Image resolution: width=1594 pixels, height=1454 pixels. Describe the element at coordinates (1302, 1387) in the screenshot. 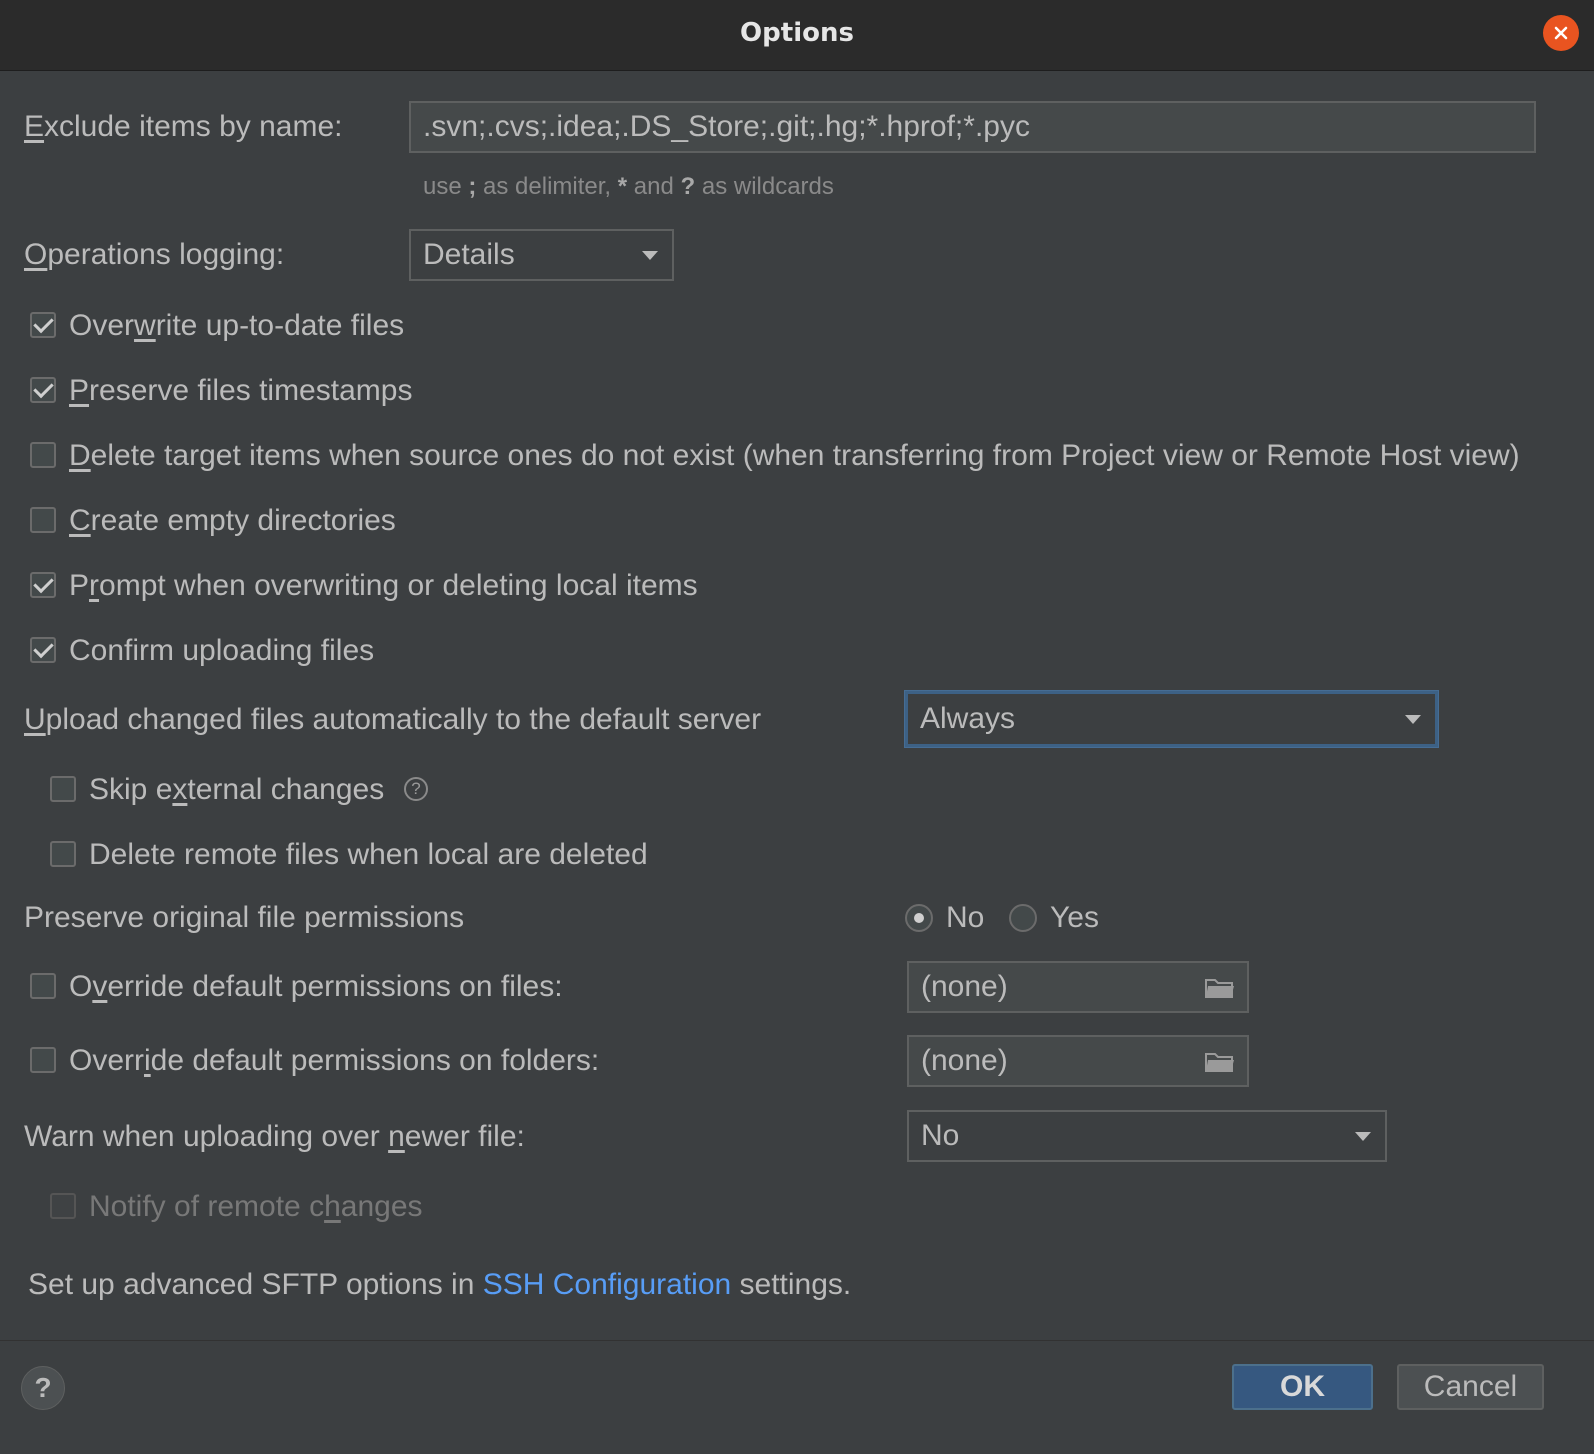

I see `ok-button: OK` at that location.